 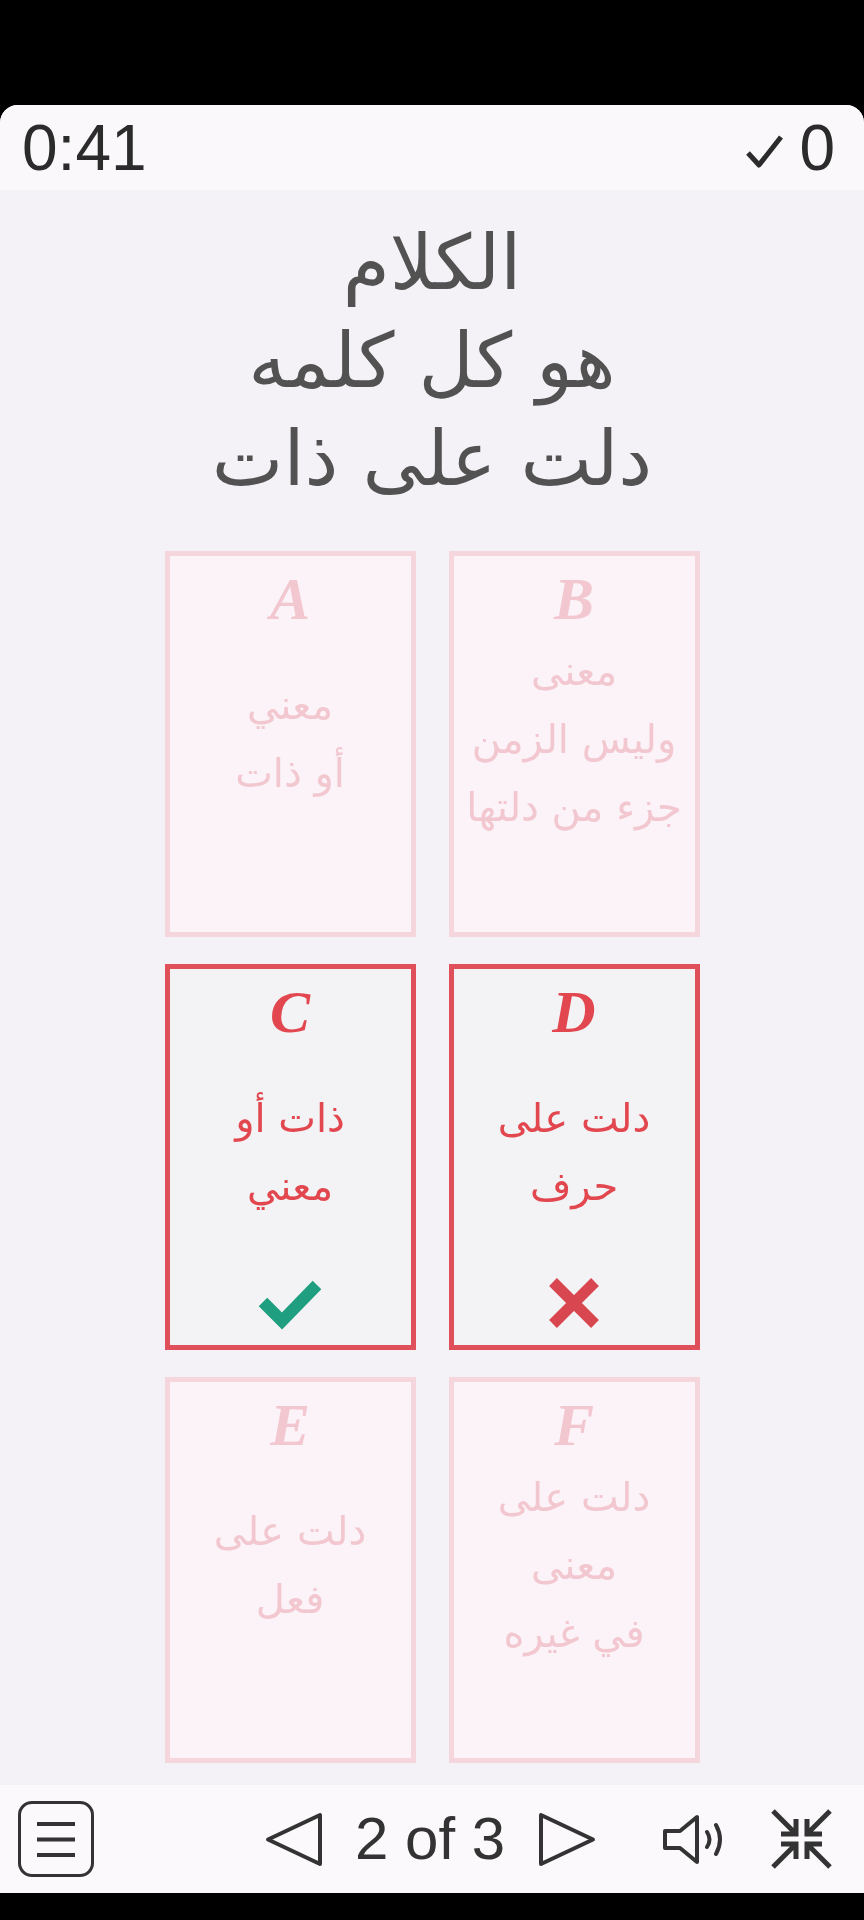 What do you see at coordinates (290, 1152) in the screenshot?
I see `option-text: ذات أو معني` at bounding box center [290, 1152].